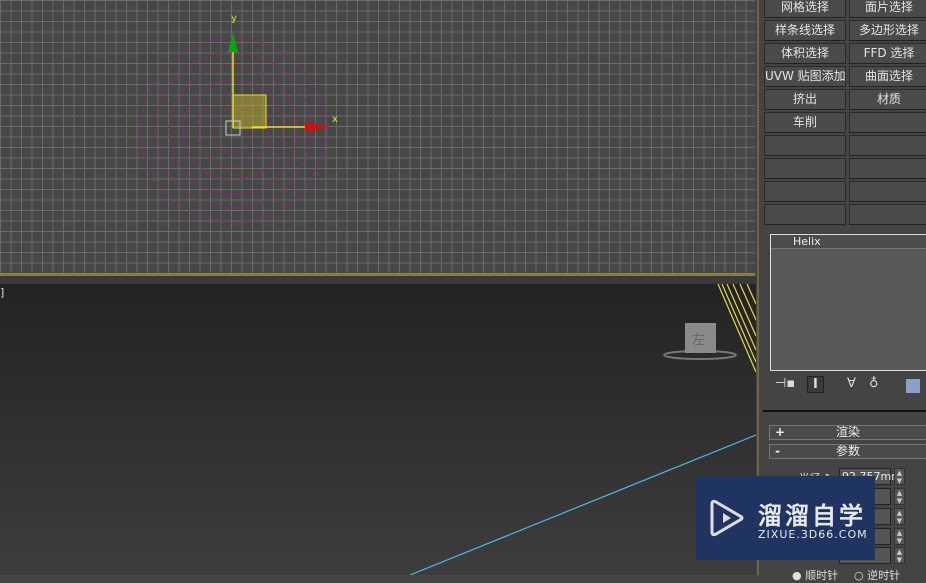  What do you see at coordinates (234, 18) in the screenshot?
I see `y-axis-label: y` at bounding box center [234, 18].